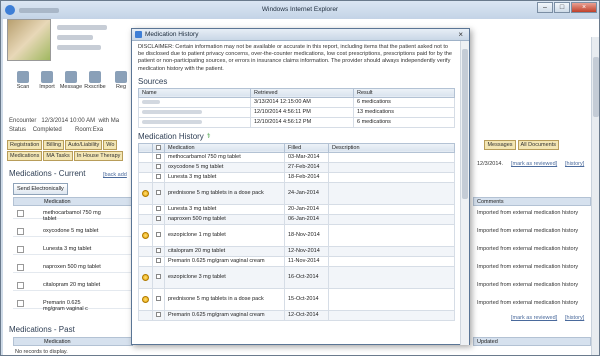 Image resolution: width=600 pixels, height=356 pixels. What do you see at coordinates (296, 235) in the screenshot?
I see `history-row: eszopiclone 1 mg tablet 18-Nov-2014` at bounding box center [296, 235].